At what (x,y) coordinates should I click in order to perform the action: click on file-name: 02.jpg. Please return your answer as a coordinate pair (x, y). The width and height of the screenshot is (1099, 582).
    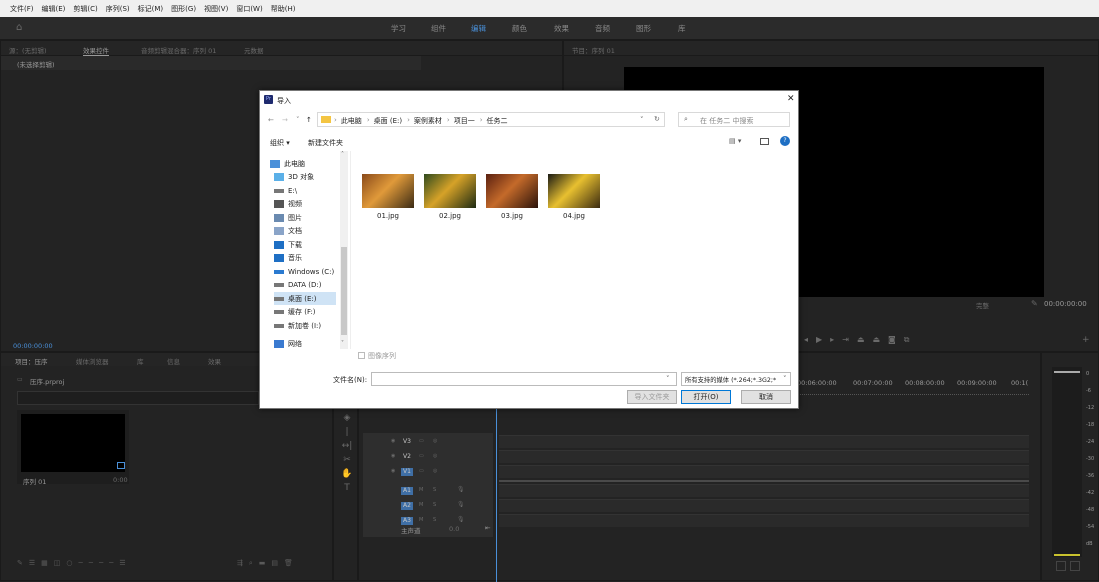
    Looking at the image, I should click on (450, 216).